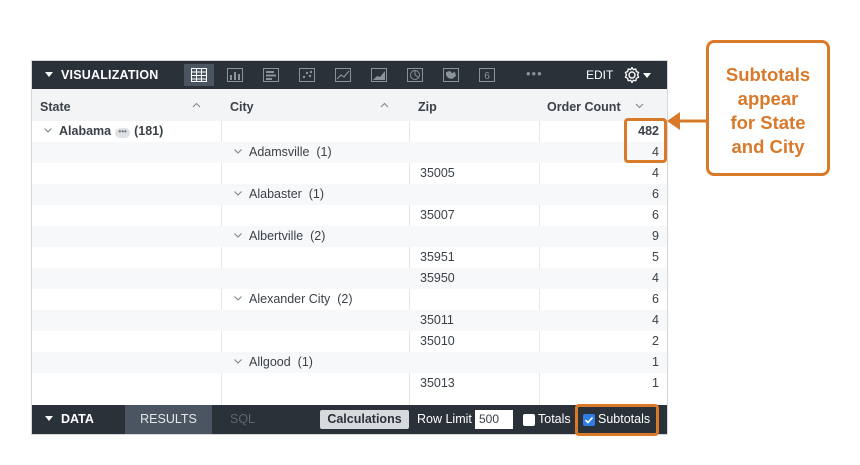 The width and height of the screenshot is (860, 465). Describe the element at coordinates (437, 341) in the screenshot. I see `zip-cell: 35010` at that location.